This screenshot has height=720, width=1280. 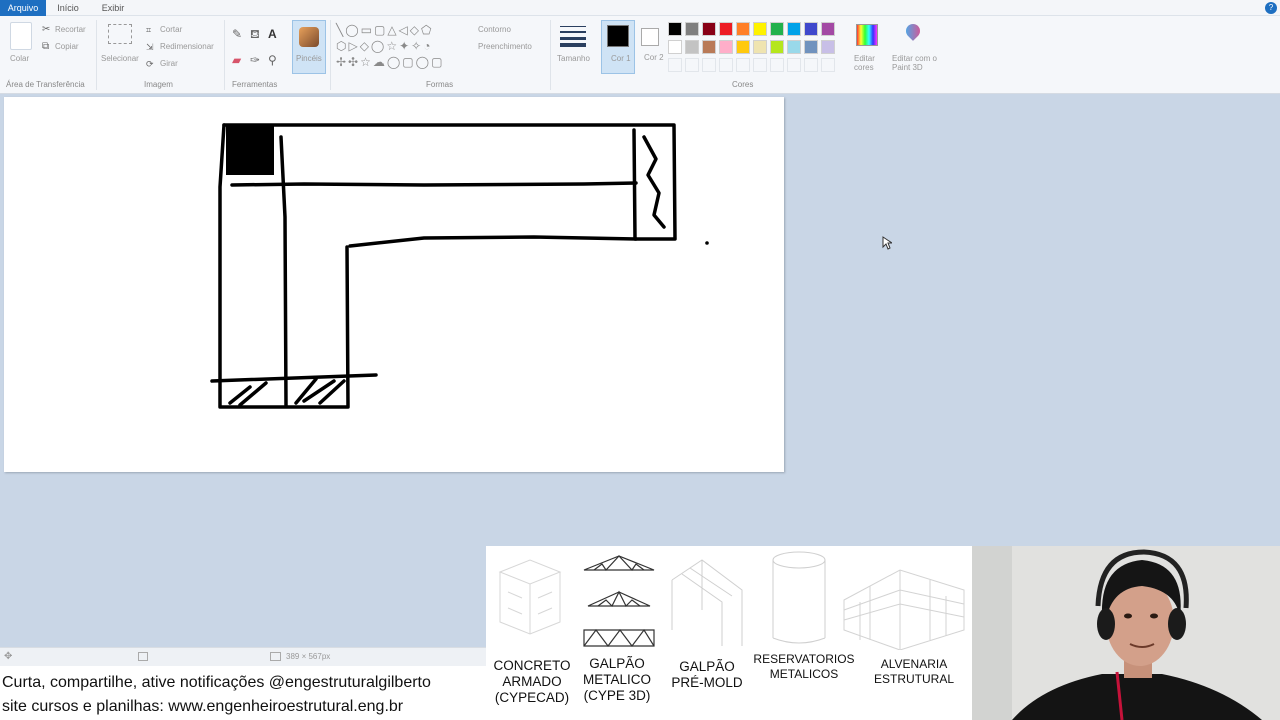 What do you see at coordinates (743, 84) in the screenshot?
I see `colors-group-label: Cores` at bounding box center [743, 84].